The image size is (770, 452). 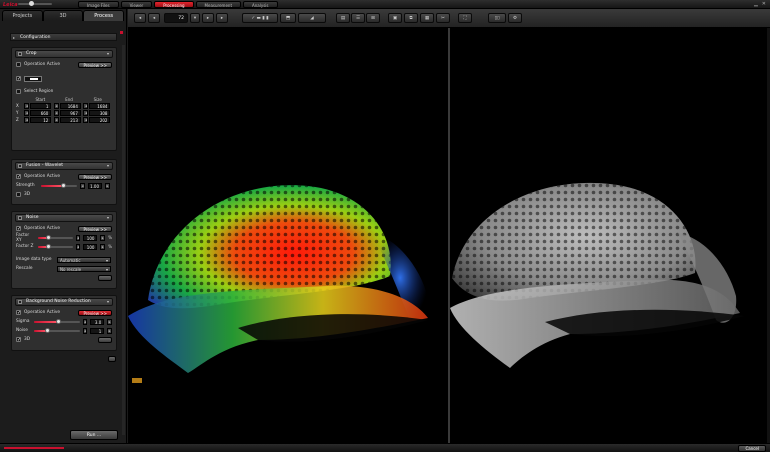 I want to click on tab-3d: 3D, so click(x=63, y=15).